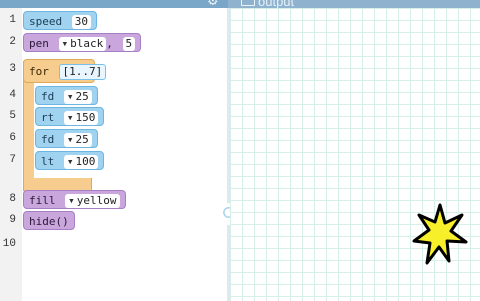 This screenshot has width=480, height=301. I want to click on fill-color-dropdown: yellow, so click(92, 201).